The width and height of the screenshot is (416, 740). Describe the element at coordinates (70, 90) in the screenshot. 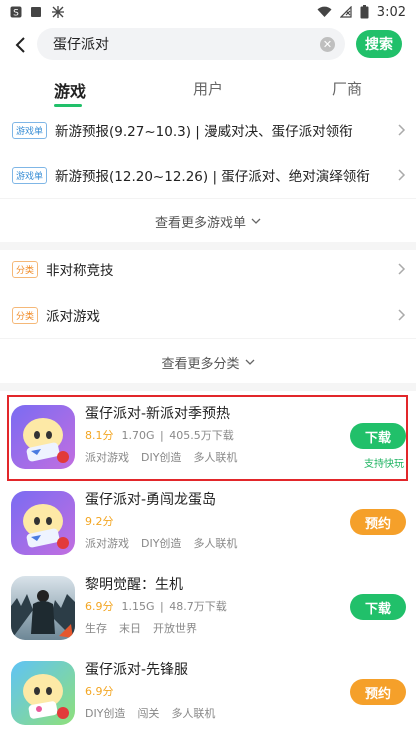

I see `tab-games: 游戏` at that location.